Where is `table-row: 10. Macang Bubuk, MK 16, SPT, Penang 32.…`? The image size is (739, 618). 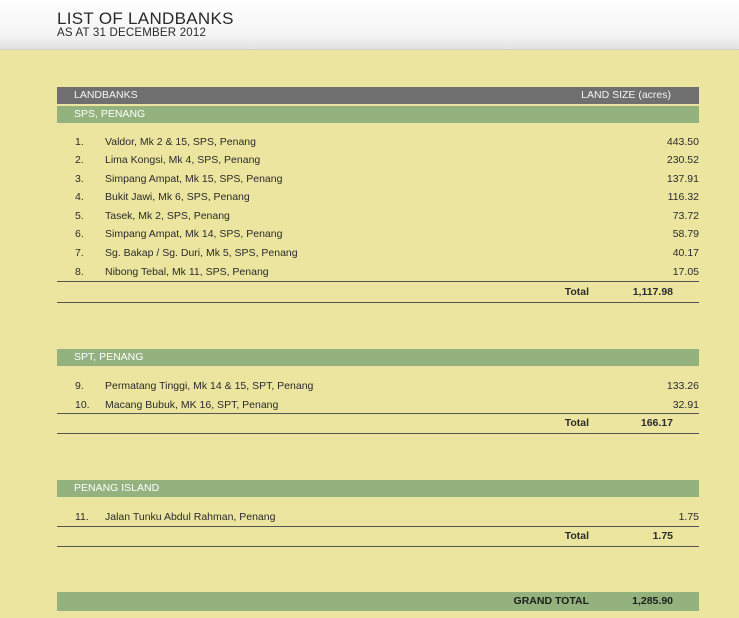 table-row: 10. Macang Bubuk, MK 16, SPT, Penang 32.… is located at coordinates (378, 405).